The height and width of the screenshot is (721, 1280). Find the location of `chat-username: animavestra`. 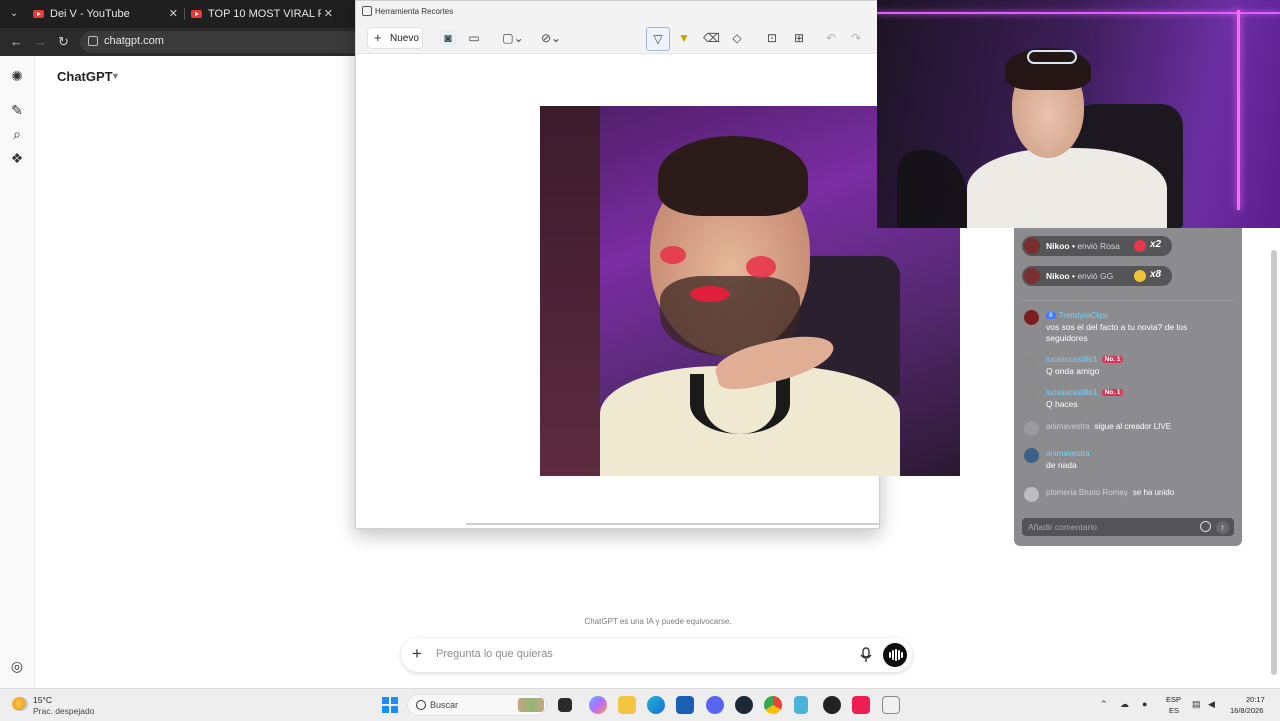

chat-username: animavestra is located at coordinates (1068, 453).